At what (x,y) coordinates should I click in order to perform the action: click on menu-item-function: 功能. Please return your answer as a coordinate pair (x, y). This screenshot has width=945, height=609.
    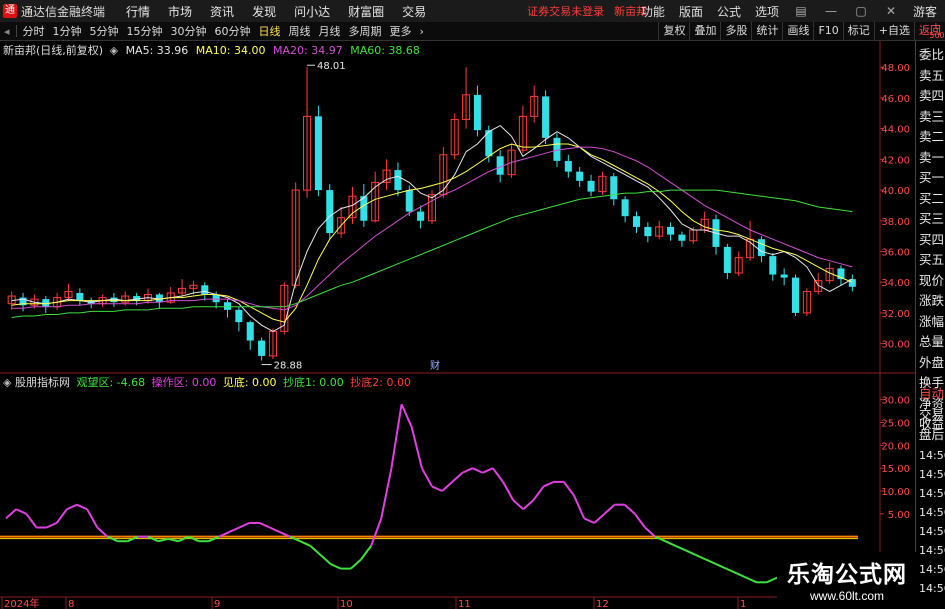
    Looking at the image, I should click on (653, 11).